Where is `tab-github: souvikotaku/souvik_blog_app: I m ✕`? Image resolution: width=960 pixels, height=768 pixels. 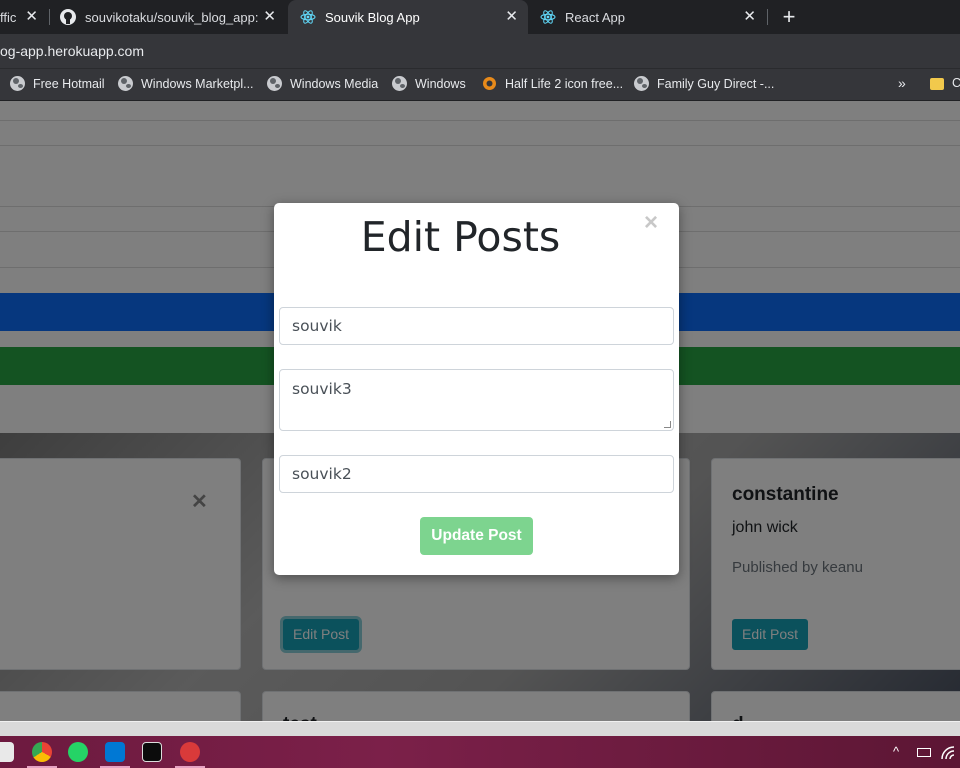
tab-github: souvikotaku/souvik_blog_app: I m ✕ is located at coordinates (168, 17).